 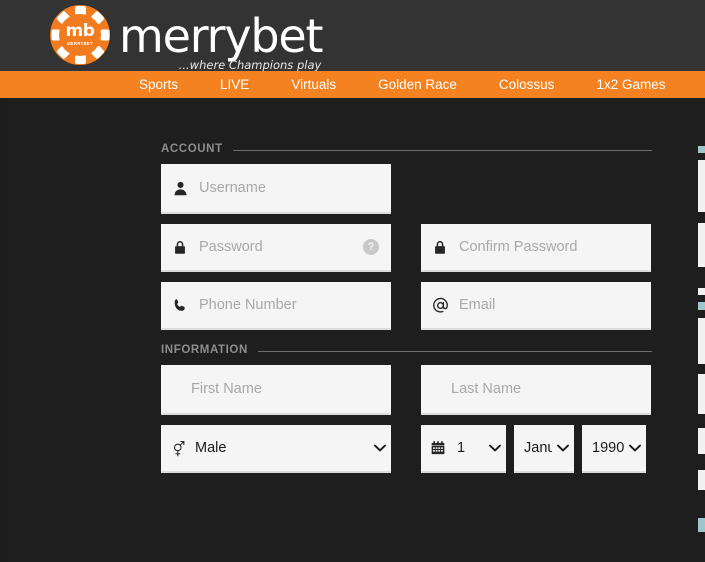 I want to click on brand-text: merrybet ...where Champions play, so click(x=221, y=40).